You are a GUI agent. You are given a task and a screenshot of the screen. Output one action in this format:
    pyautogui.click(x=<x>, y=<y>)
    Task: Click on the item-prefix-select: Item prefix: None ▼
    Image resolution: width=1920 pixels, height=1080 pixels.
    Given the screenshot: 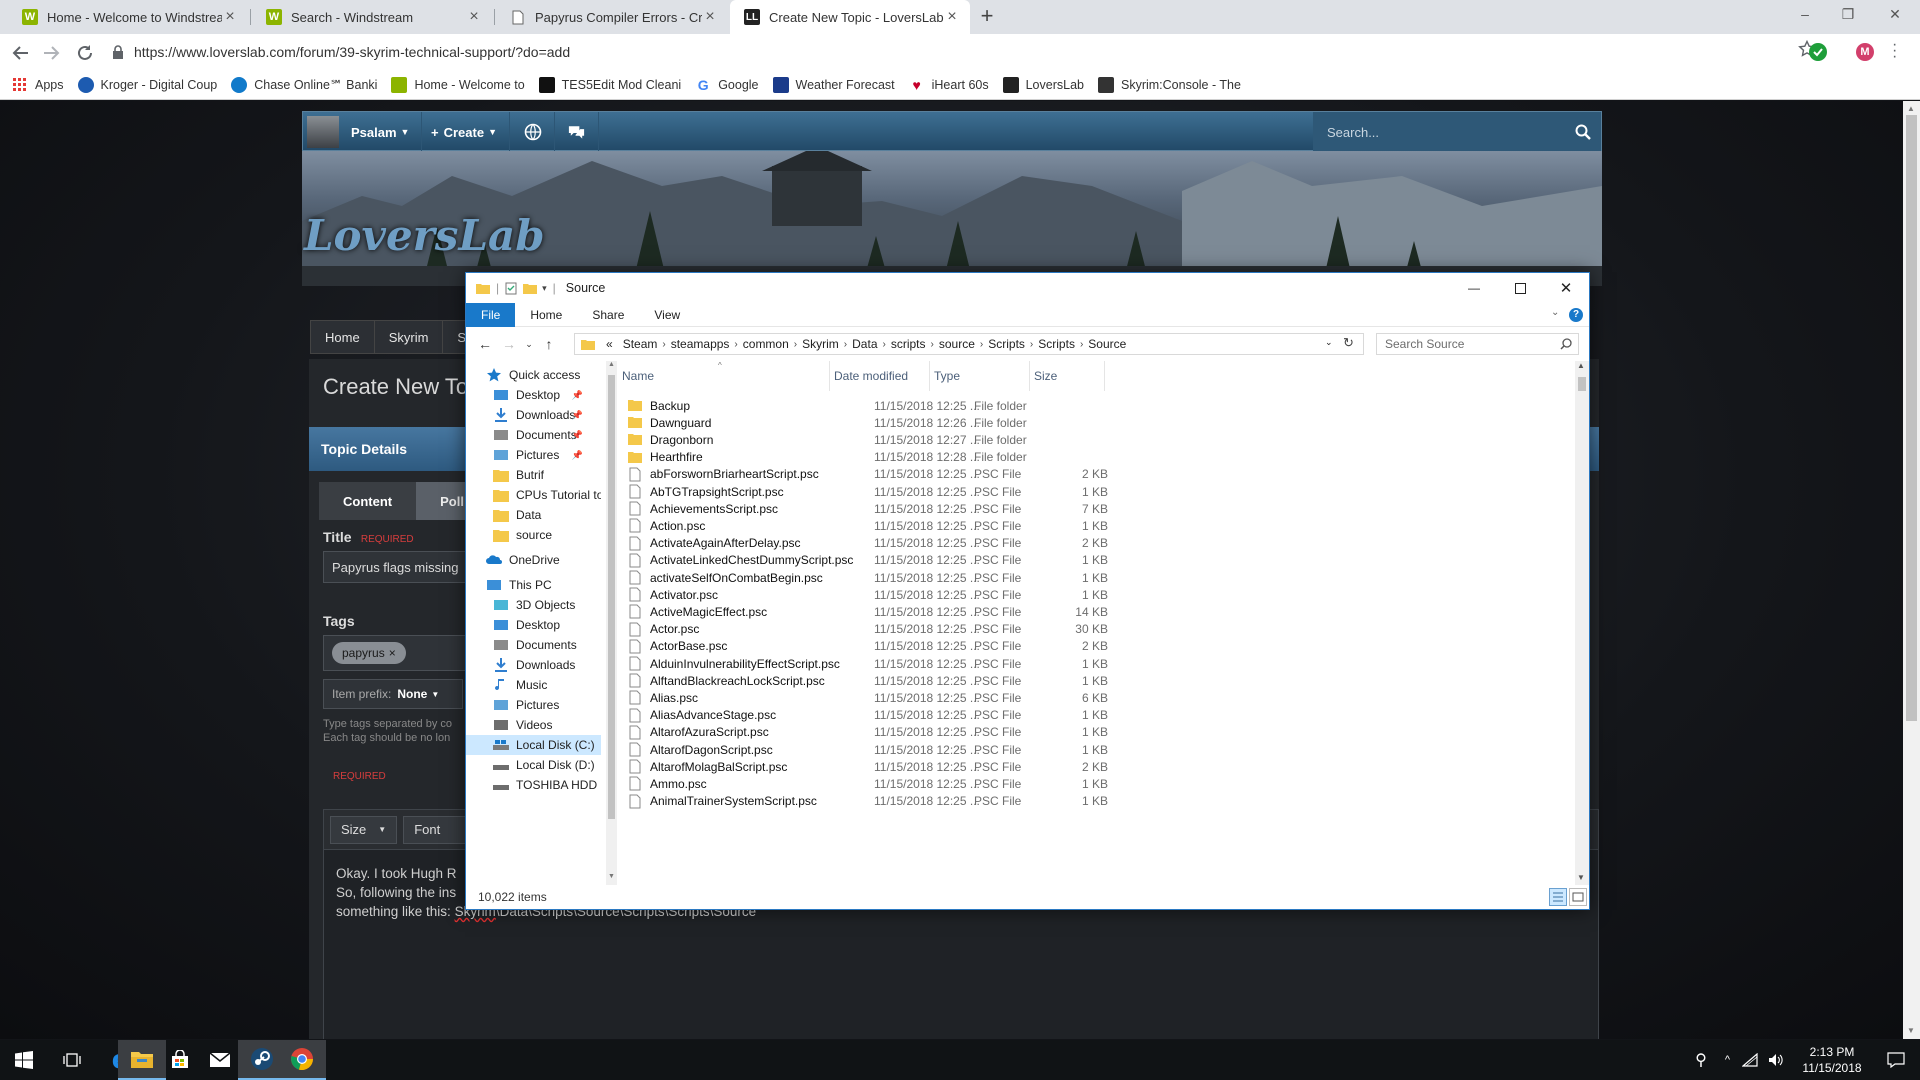 What is the action you would take?
    pyautogui.click(x=393, y=694)
    